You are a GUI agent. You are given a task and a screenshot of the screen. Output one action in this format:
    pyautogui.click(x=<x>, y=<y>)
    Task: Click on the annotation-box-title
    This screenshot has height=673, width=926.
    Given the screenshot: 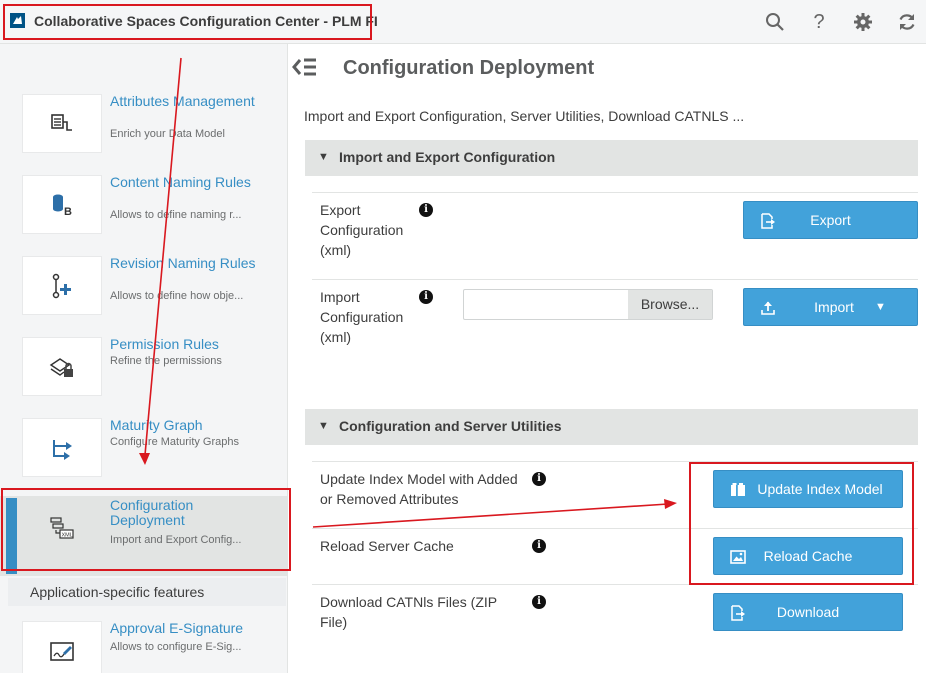 What is the action you would take?
    pyautogui.click(x=187, y=22)
    